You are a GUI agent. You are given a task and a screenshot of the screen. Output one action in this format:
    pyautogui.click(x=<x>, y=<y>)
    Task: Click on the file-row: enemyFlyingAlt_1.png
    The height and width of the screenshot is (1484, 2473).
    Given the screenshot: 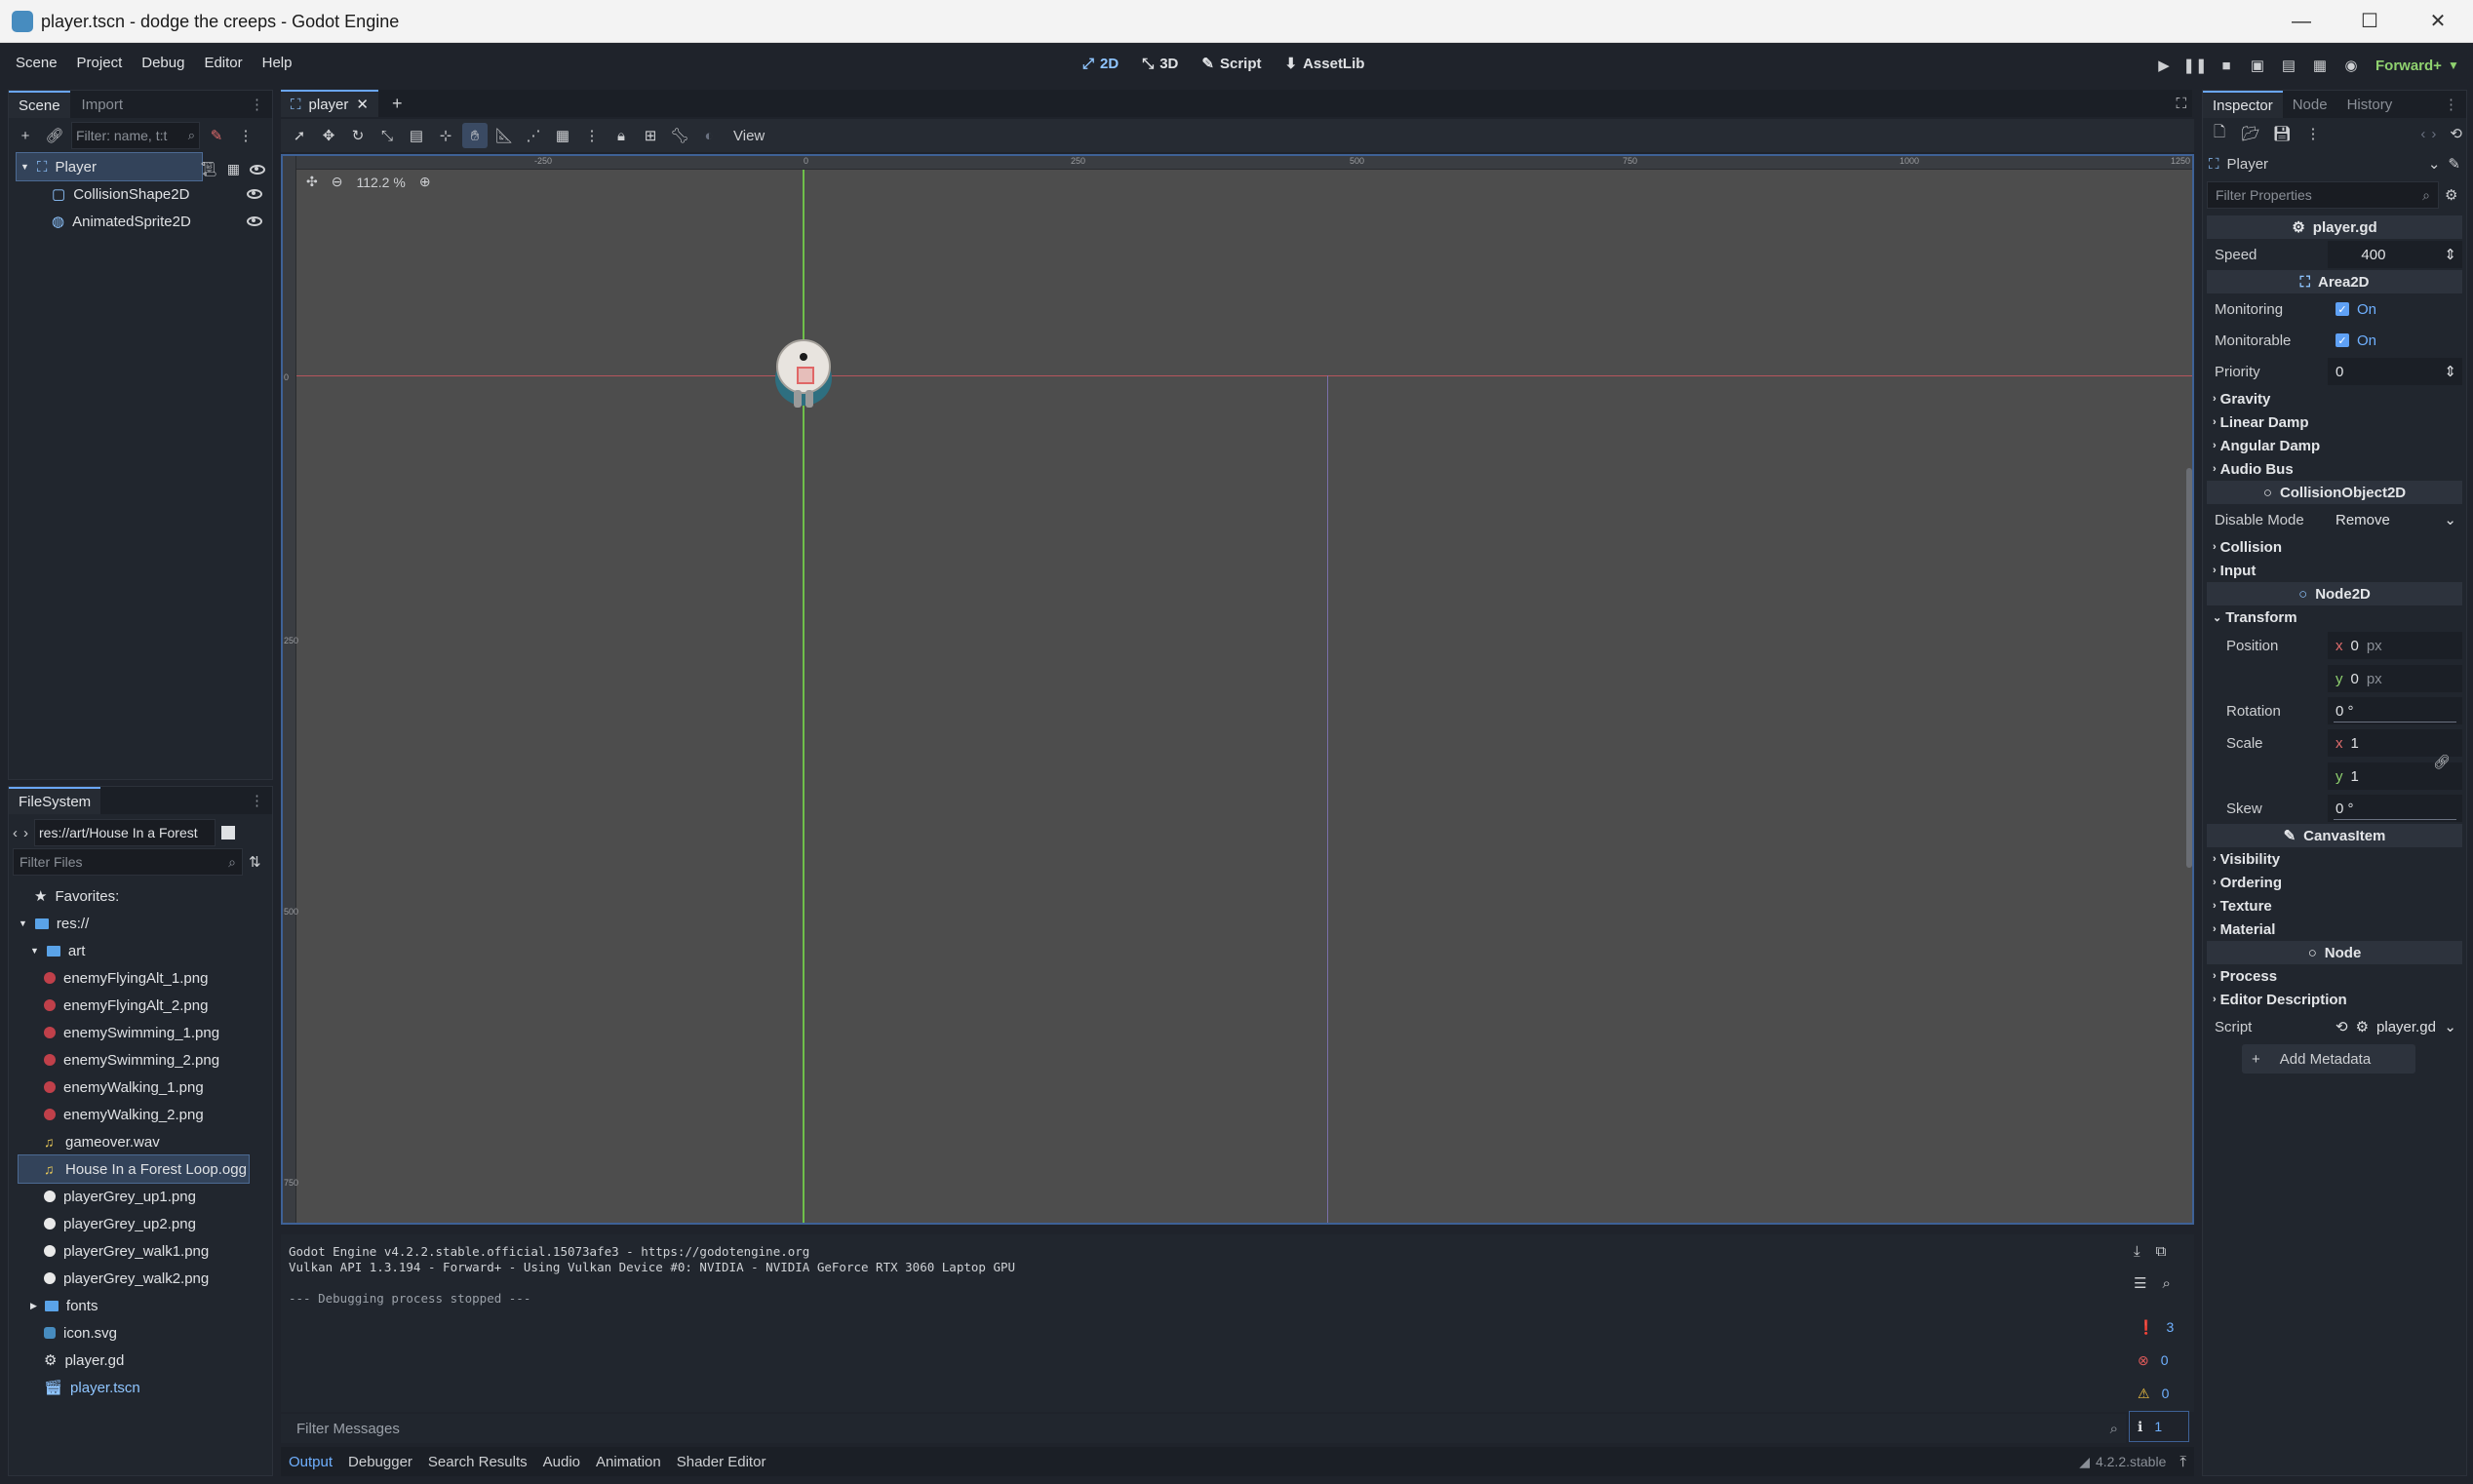 What is the action you would take?
    pyautogui.click(x=145, y=978)
    